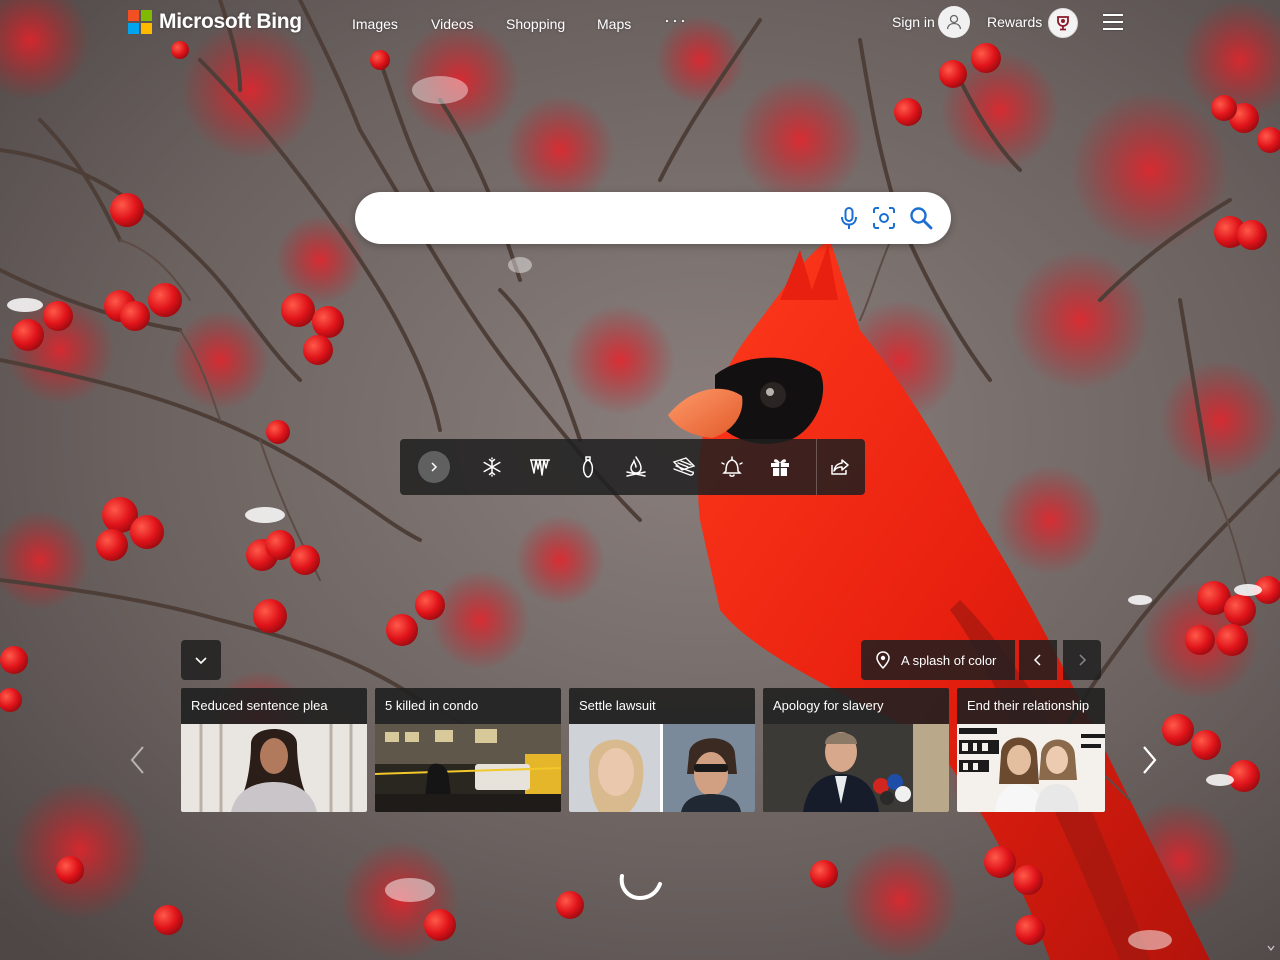 The image size is (1280, 960). I want to click on chevron-down-icon, so click(201, 661).